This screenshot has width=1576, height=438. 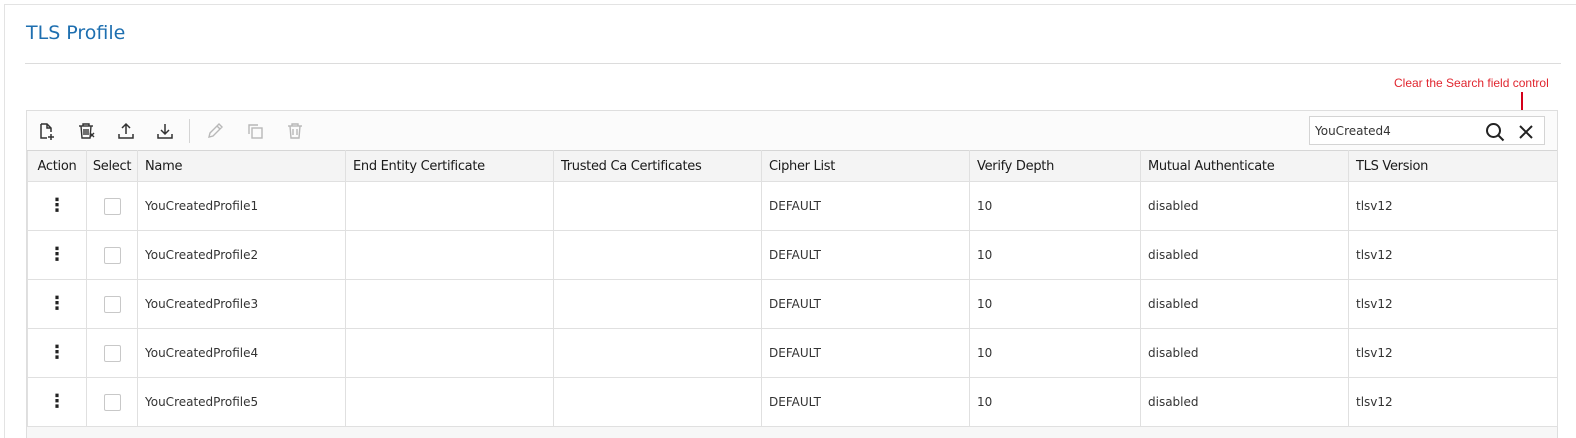 What do you see at coordinates (112, 166) in the screenshot?
I see `column-header-select: Select` at bounding box center [112, 166].